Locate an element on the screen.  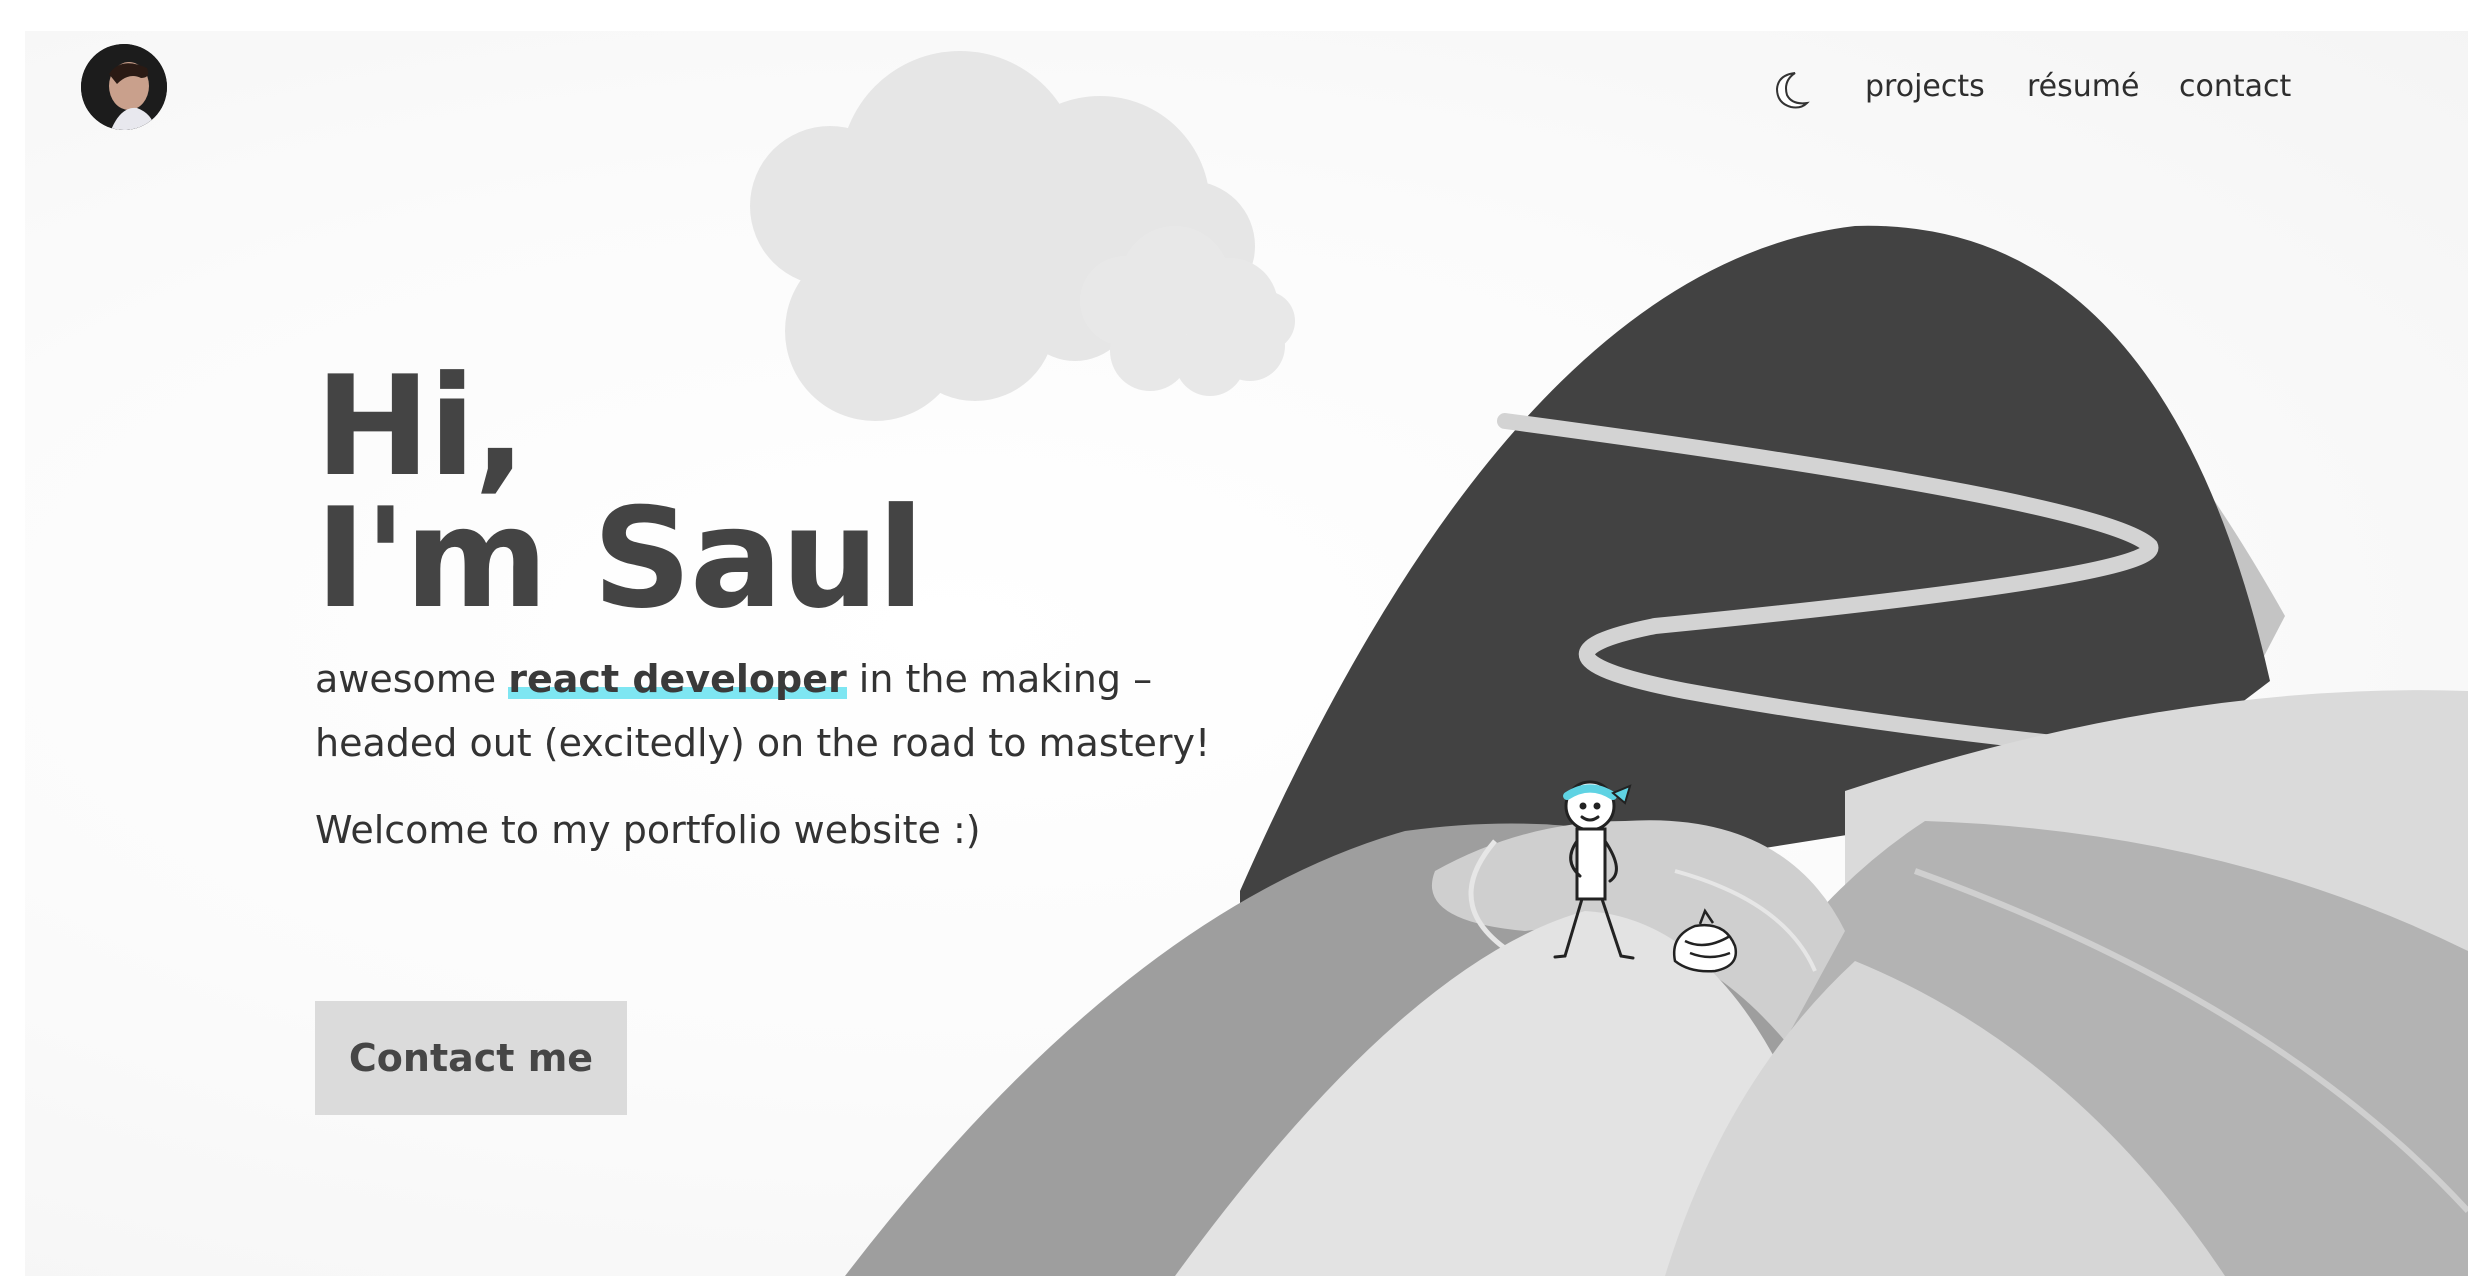
tagline-suffix: in the making – is located at coordinates (999, 679).